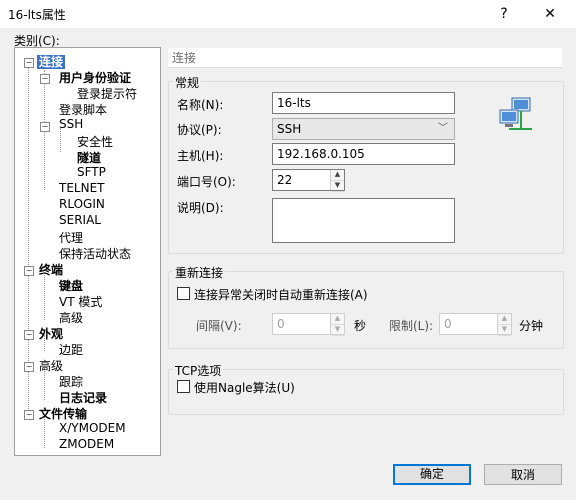 The image size is (576, 500). Describe the element at coordinates (71, 317) in the screenshot. I see `tree-item-terminal-advanced: 高级` at that location.